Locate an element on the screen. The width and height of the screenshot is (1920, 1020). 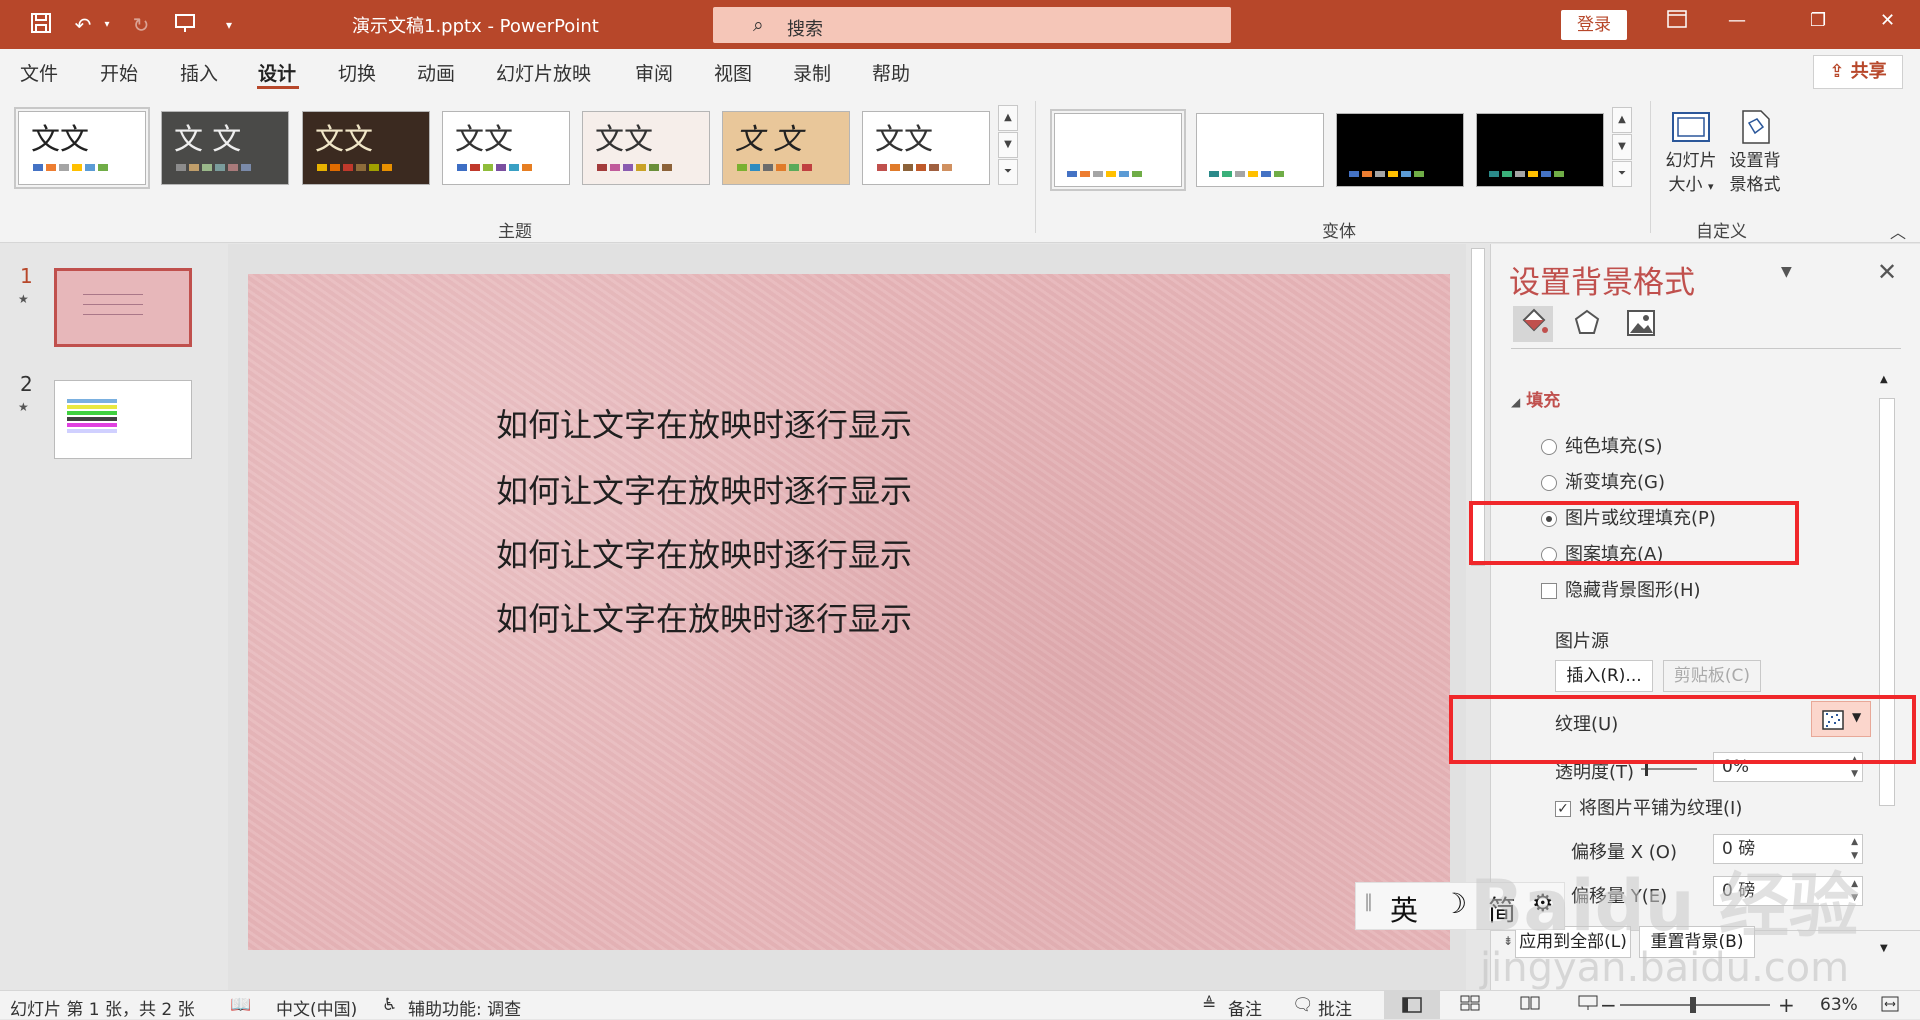
theme-wisp: 文文 is located at coordinates (646, 148).